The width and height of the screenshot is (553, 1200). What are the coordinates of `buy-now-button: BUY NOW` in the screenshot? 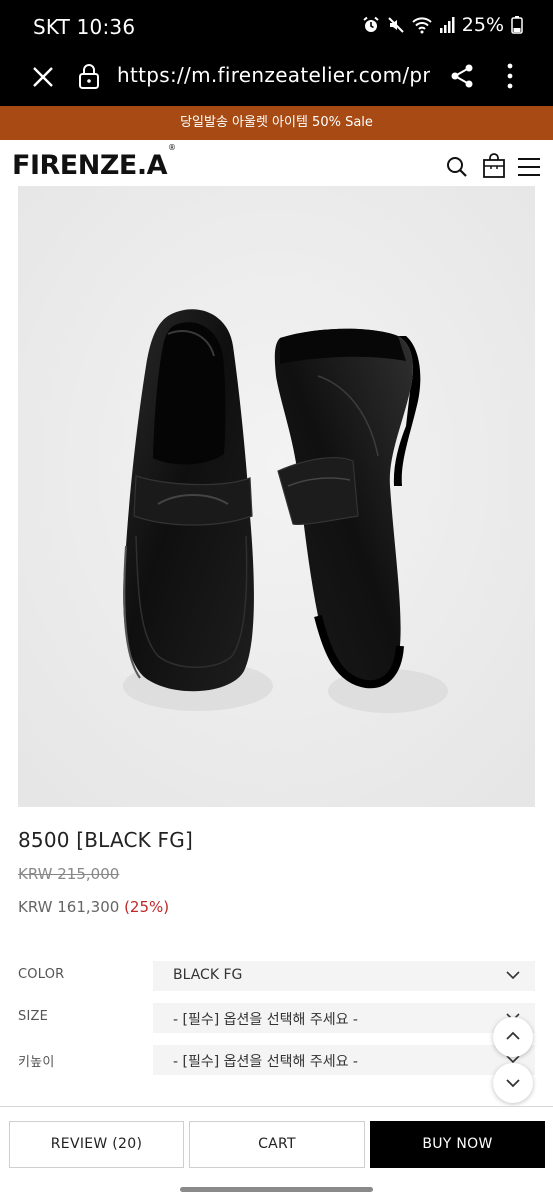 It's located at (457, 1144).